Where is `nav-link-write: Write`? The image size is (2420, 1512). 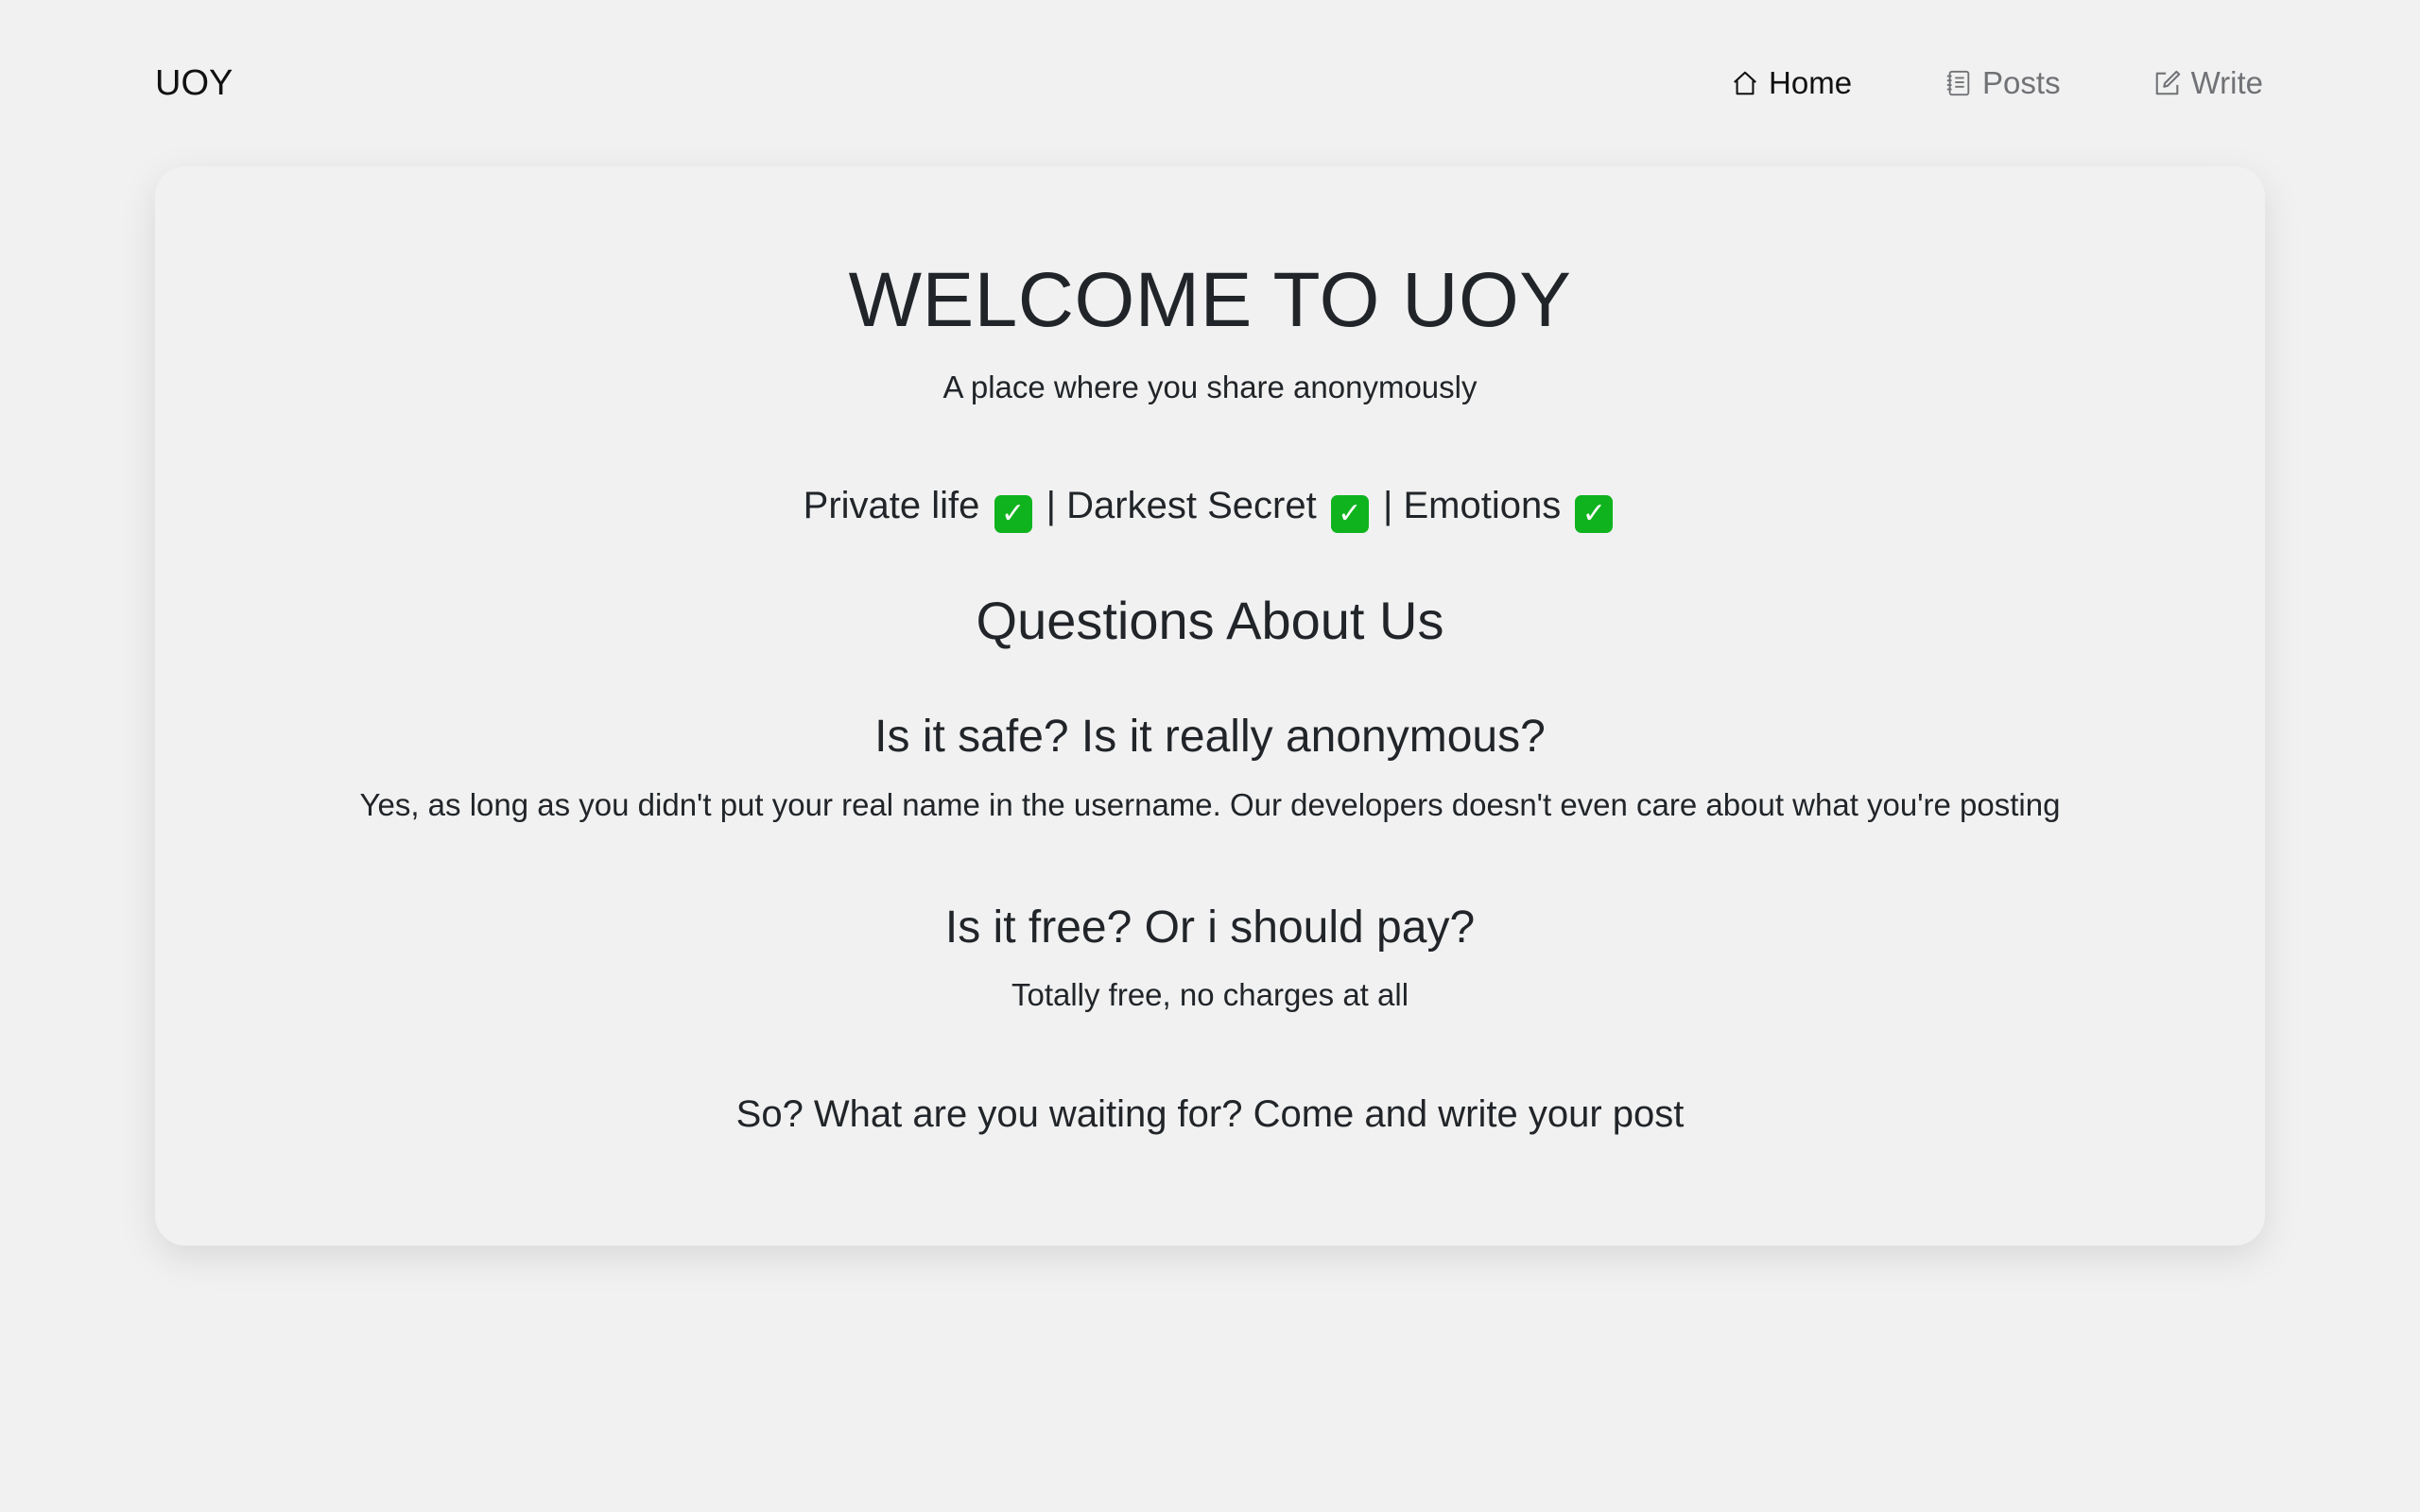
nav-link-write: Write is located at coordinates (2209, 83).